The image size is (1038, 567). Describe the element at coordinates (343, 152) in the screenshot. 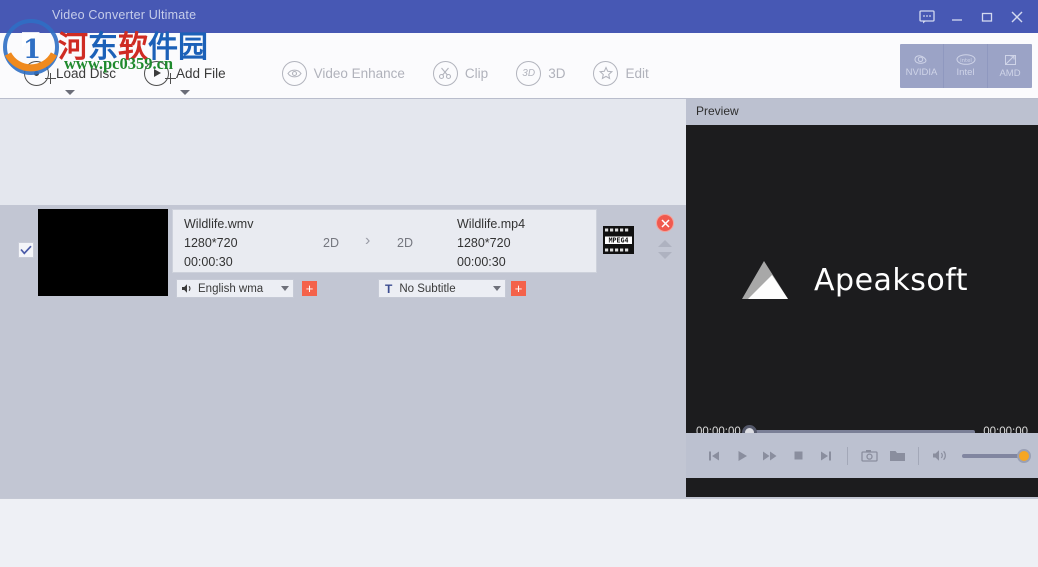

I see `table-row` at that location.